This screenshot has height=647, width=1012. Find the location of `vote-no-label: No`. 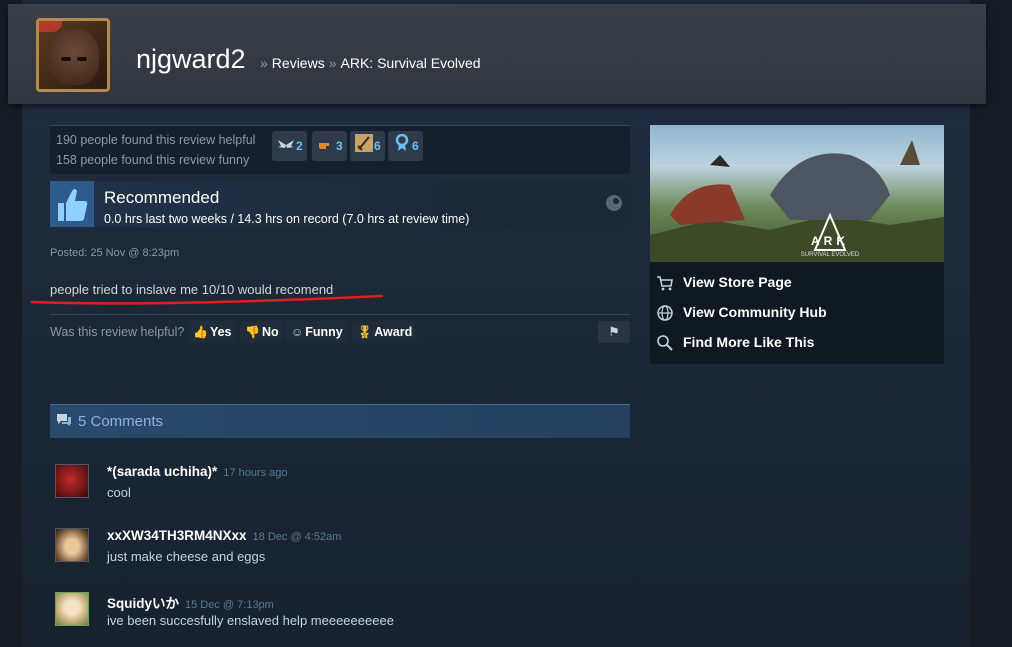

vote-no-label: No is located at coordinates (270, 332).